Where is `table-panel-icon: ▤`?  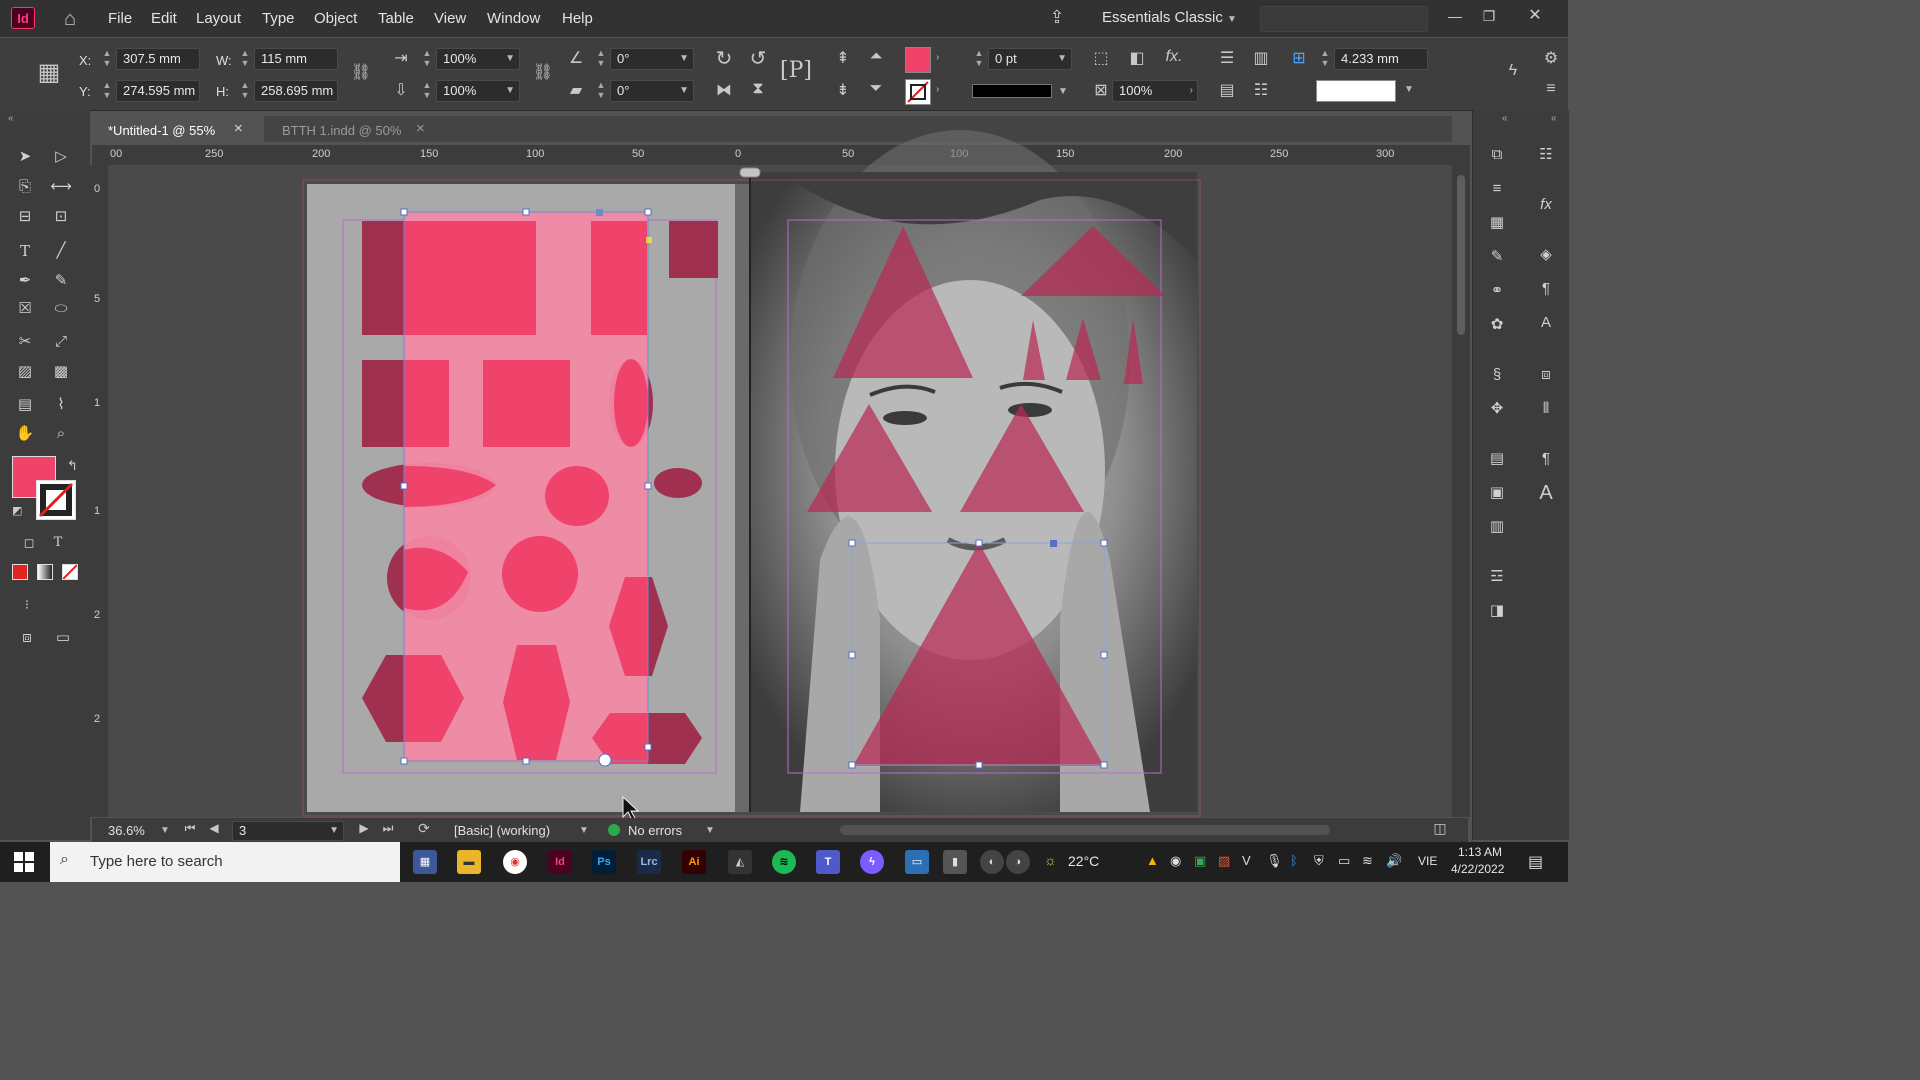
table-panel-icon: ▤ is located at coordinates (1497, 459).